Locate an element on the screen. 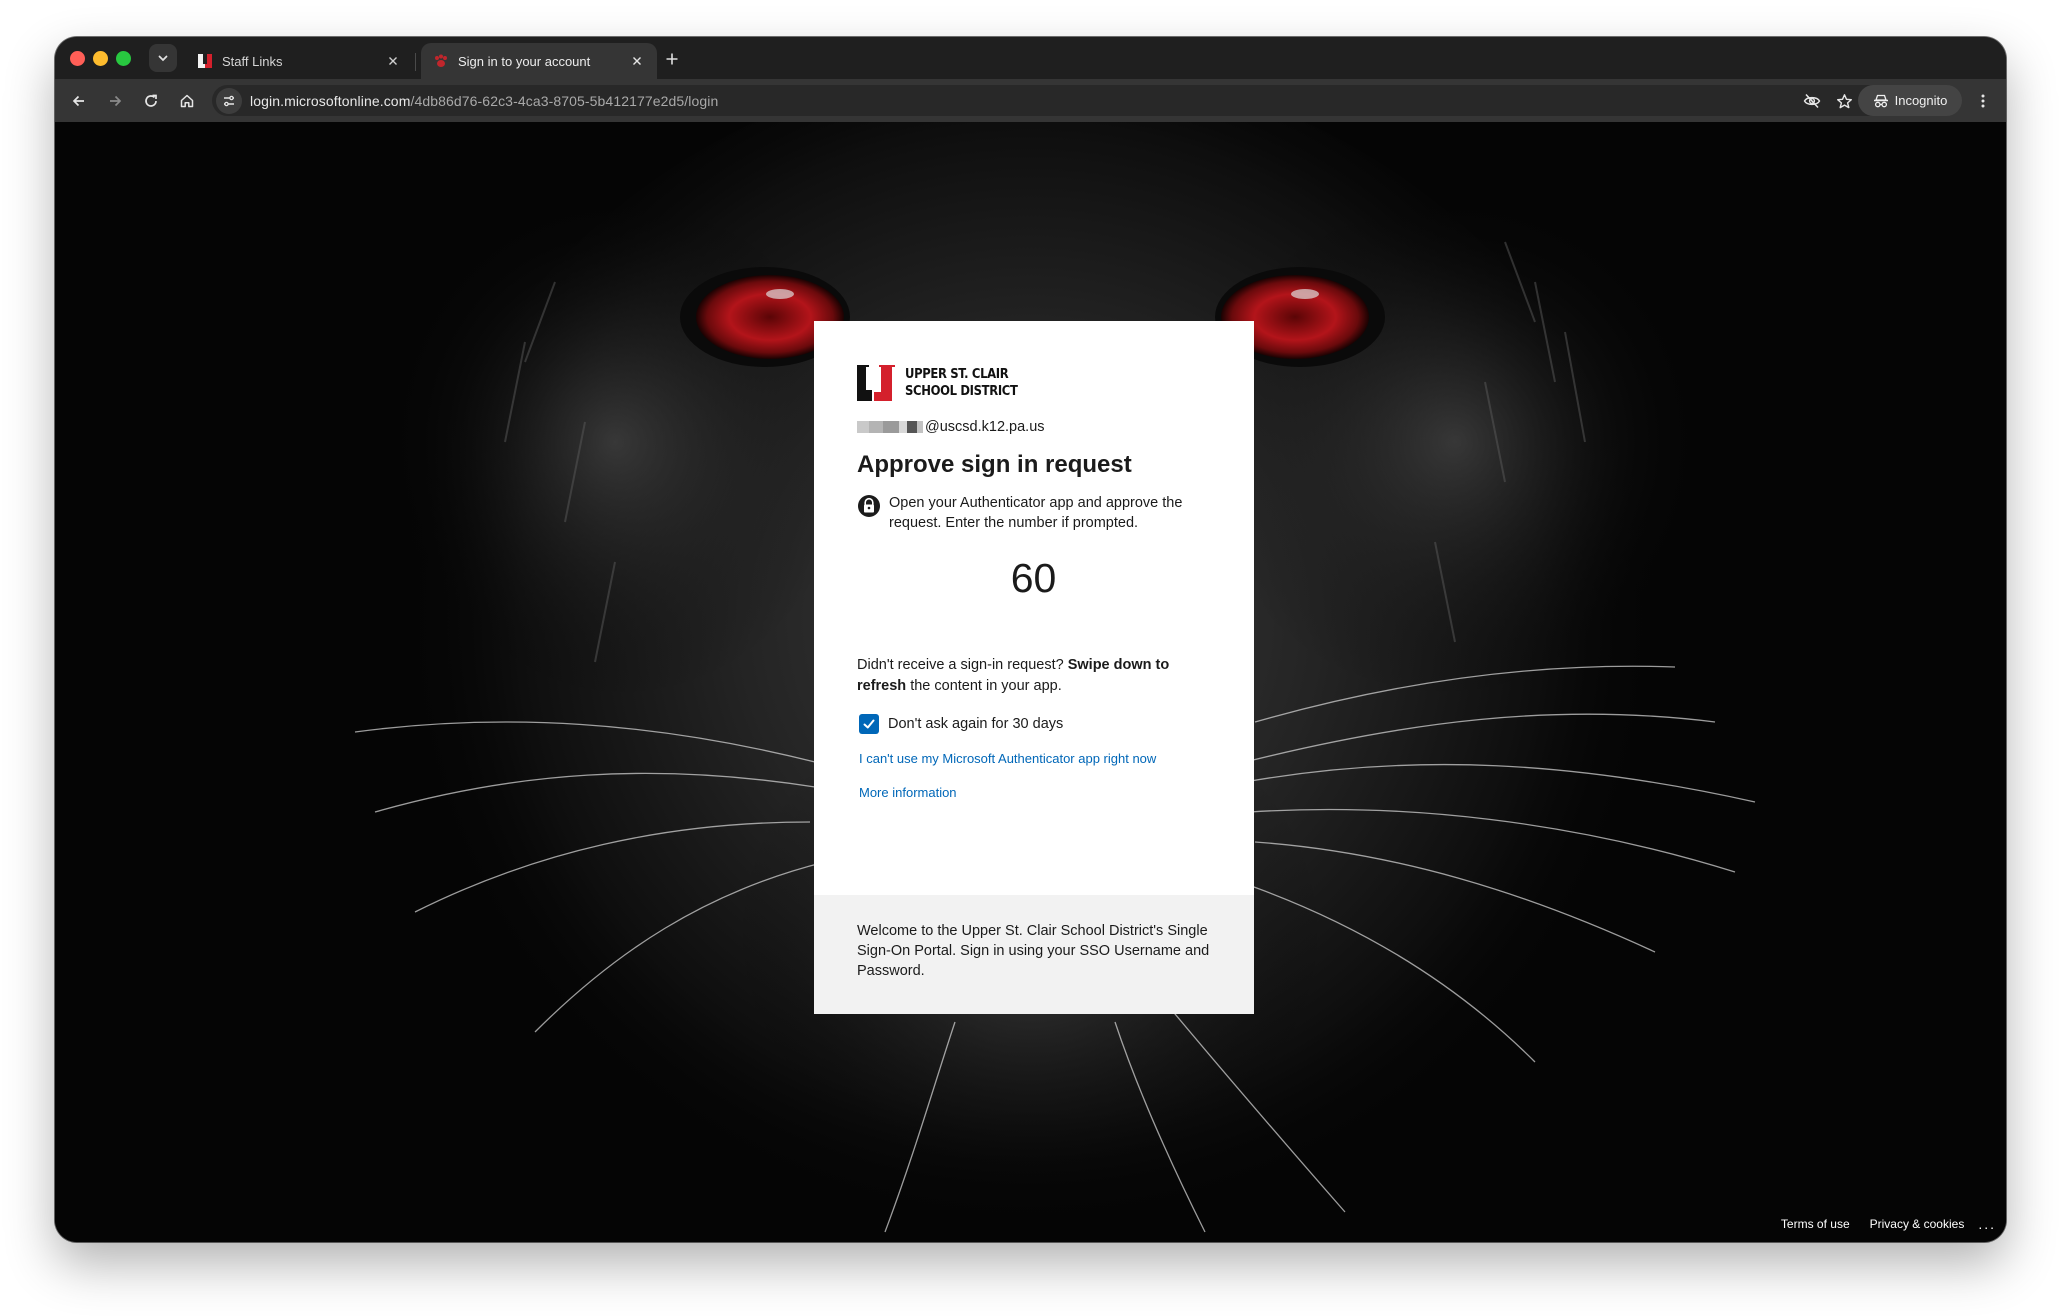  incognito-icon is located at coordinates (1880, 100).